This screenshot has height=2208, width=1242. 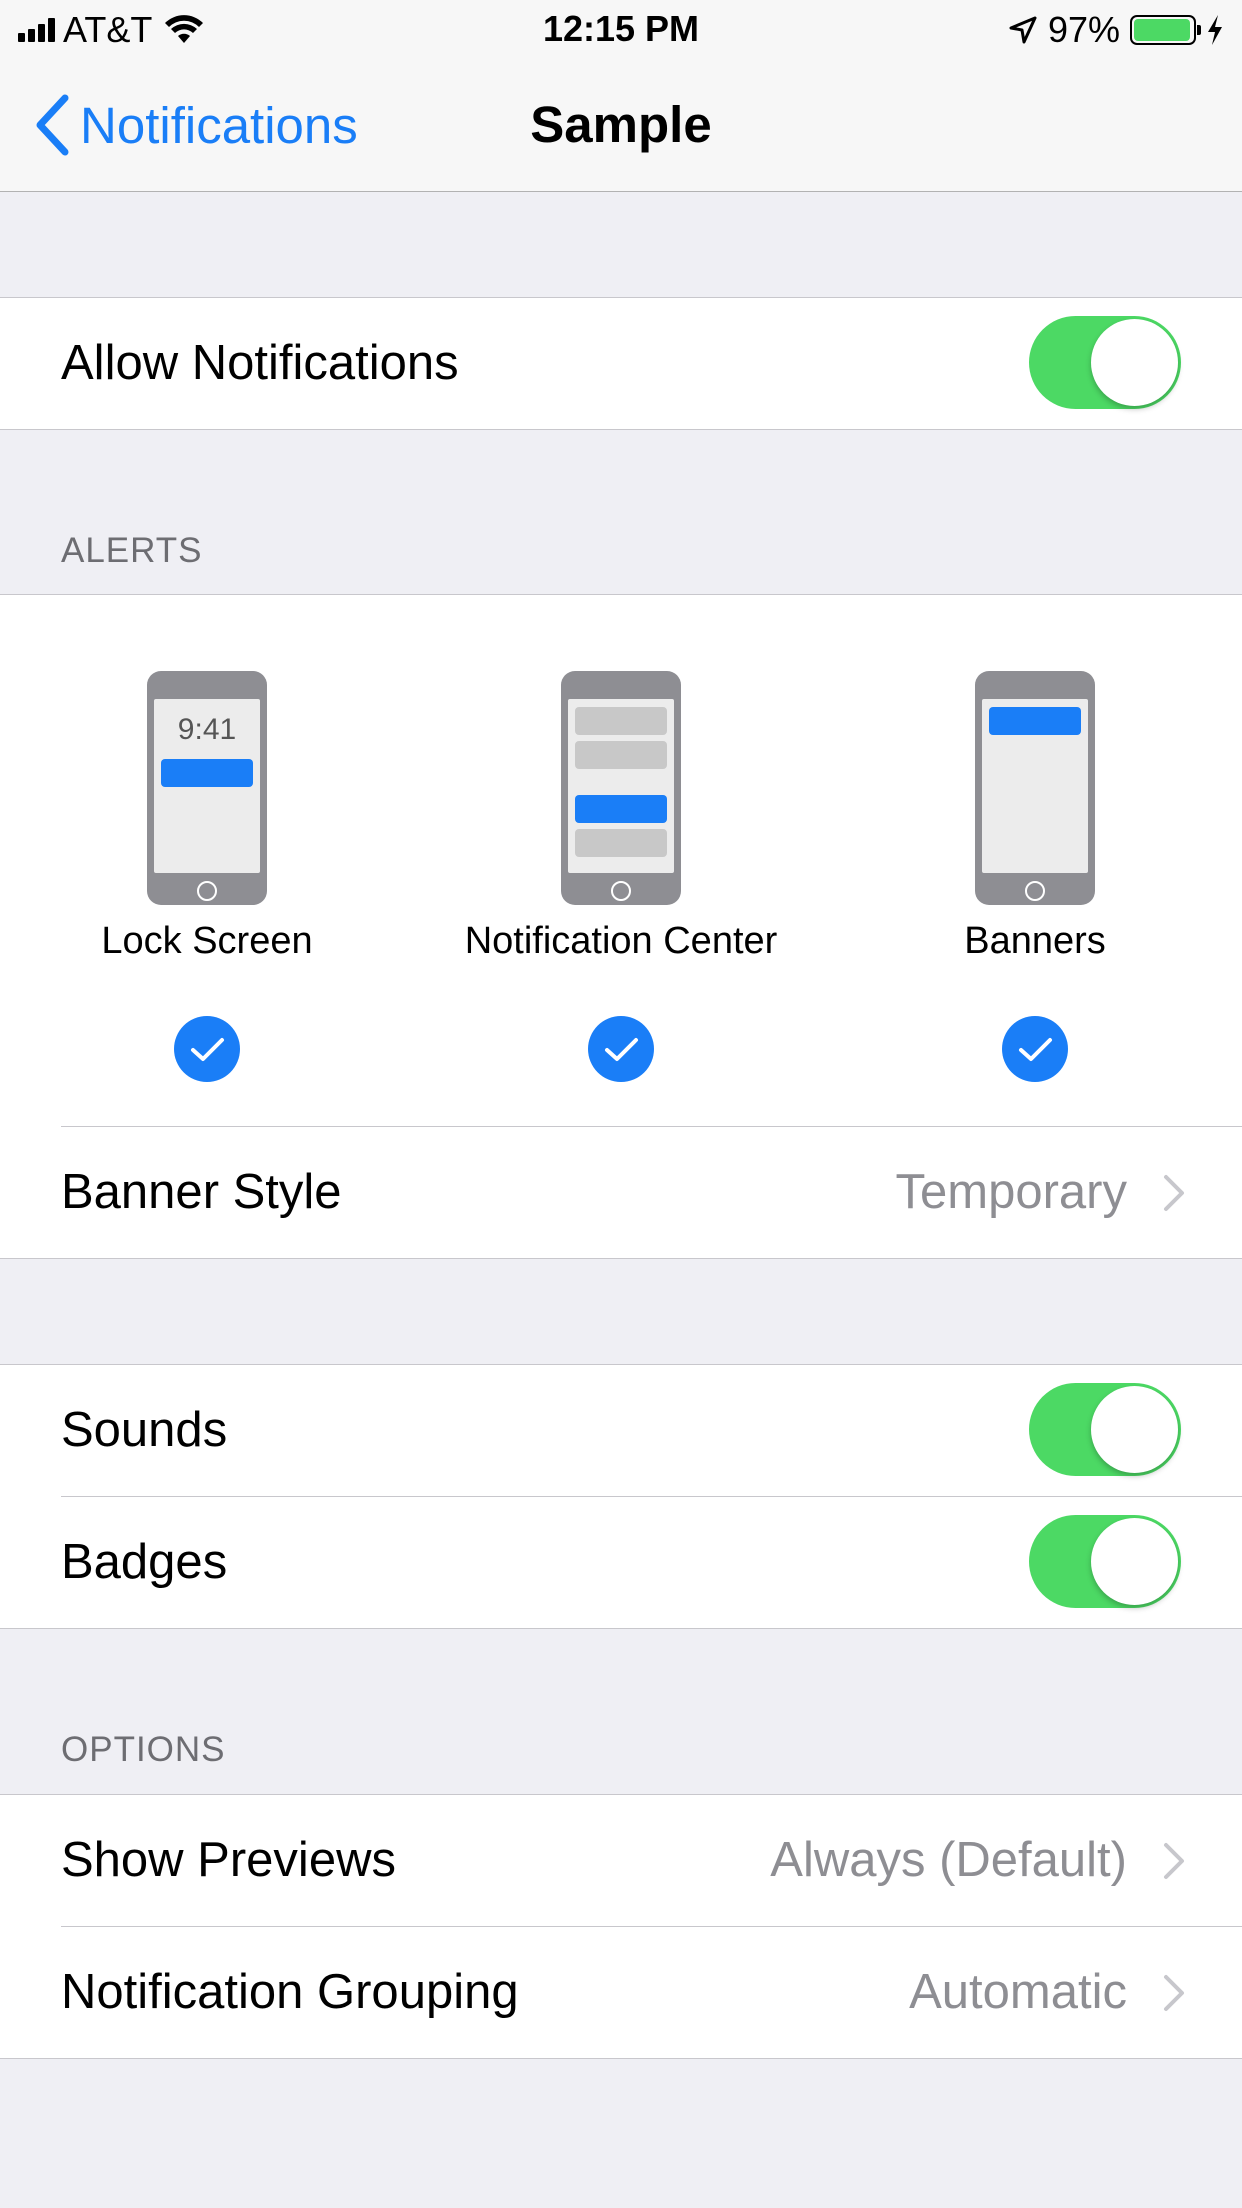 I want to click on banner-style-row: Banner Style Temporary, so click(x=621, y=1192).